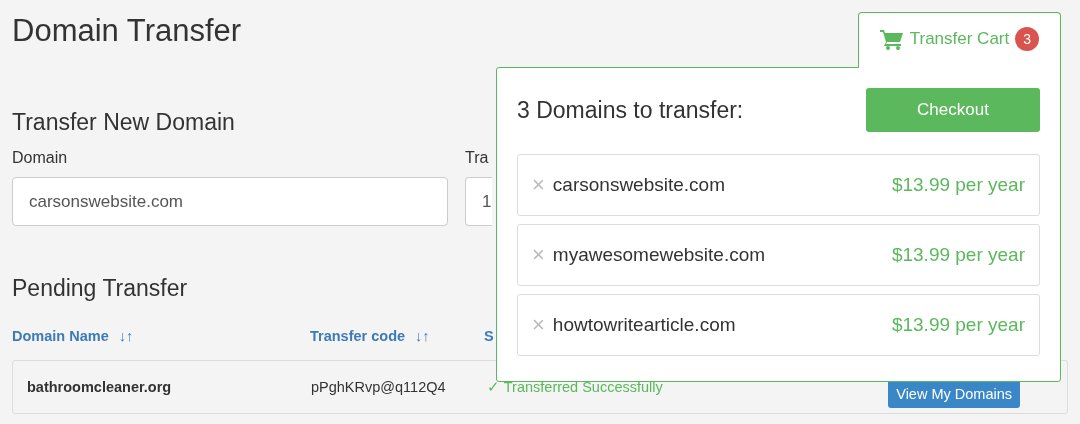 The width and height of the screenshot is (1080, 424). What do you see at coordinates (489, 336) in the screenshot?
I see `column-header: S` at bounding box center [489, 336].